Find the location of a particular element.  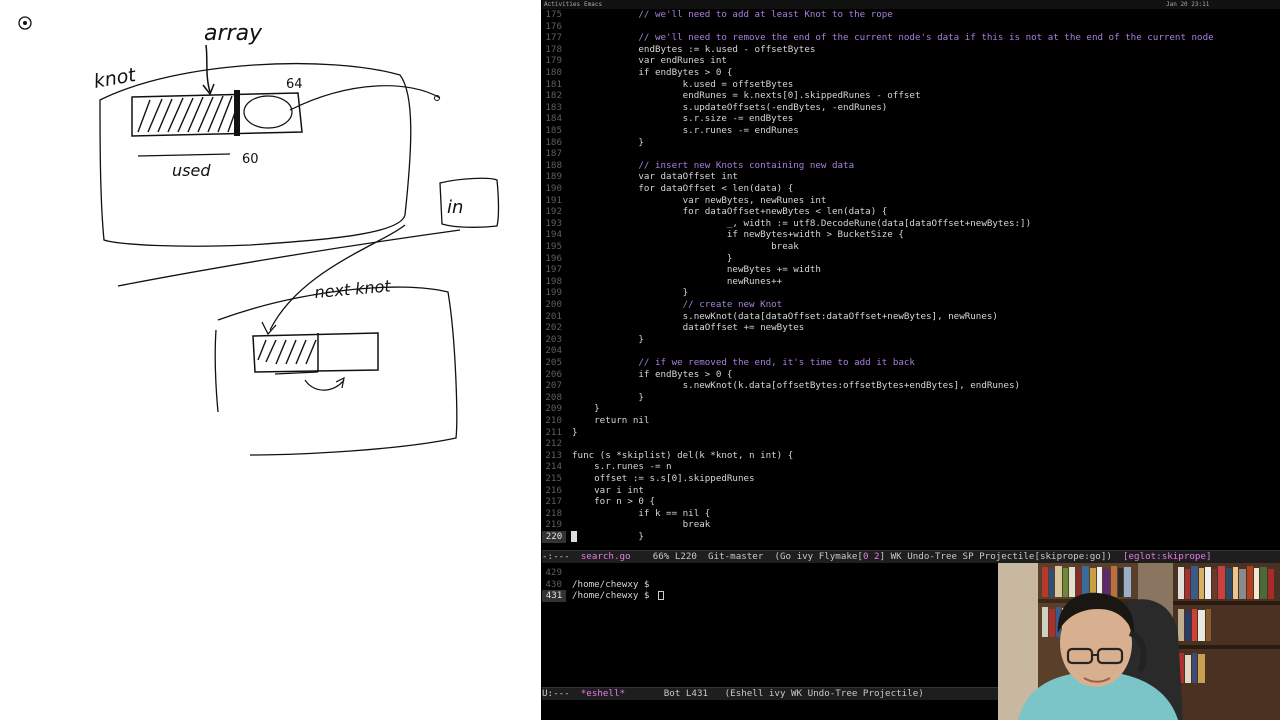

arrow-array is located at coordinates (208, 68).